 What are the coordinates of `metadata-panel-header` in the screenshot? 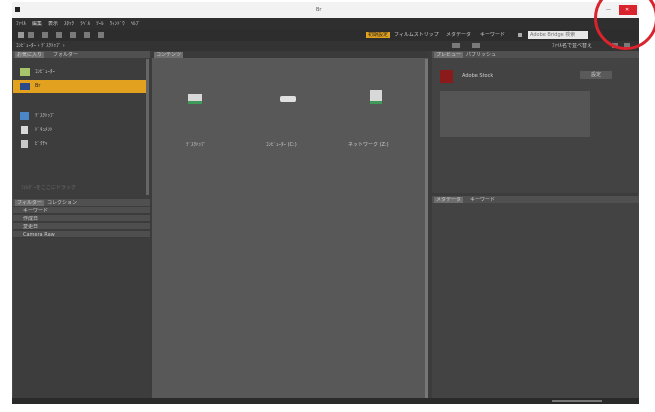 It's located at (535, 199).